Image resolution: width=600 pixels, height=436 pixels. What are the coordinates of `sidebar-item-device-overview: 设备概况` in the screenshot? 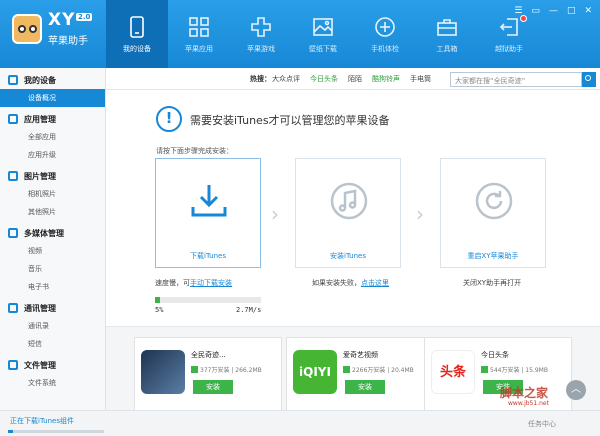 It's located at (52, 98).